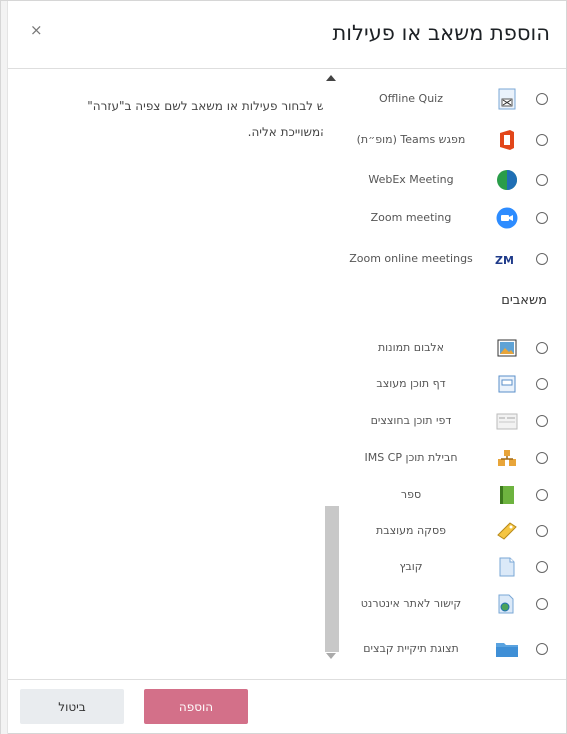  Describe the element at coordinates (507, 140) in the screenshot. I see `office-icon` at that location.